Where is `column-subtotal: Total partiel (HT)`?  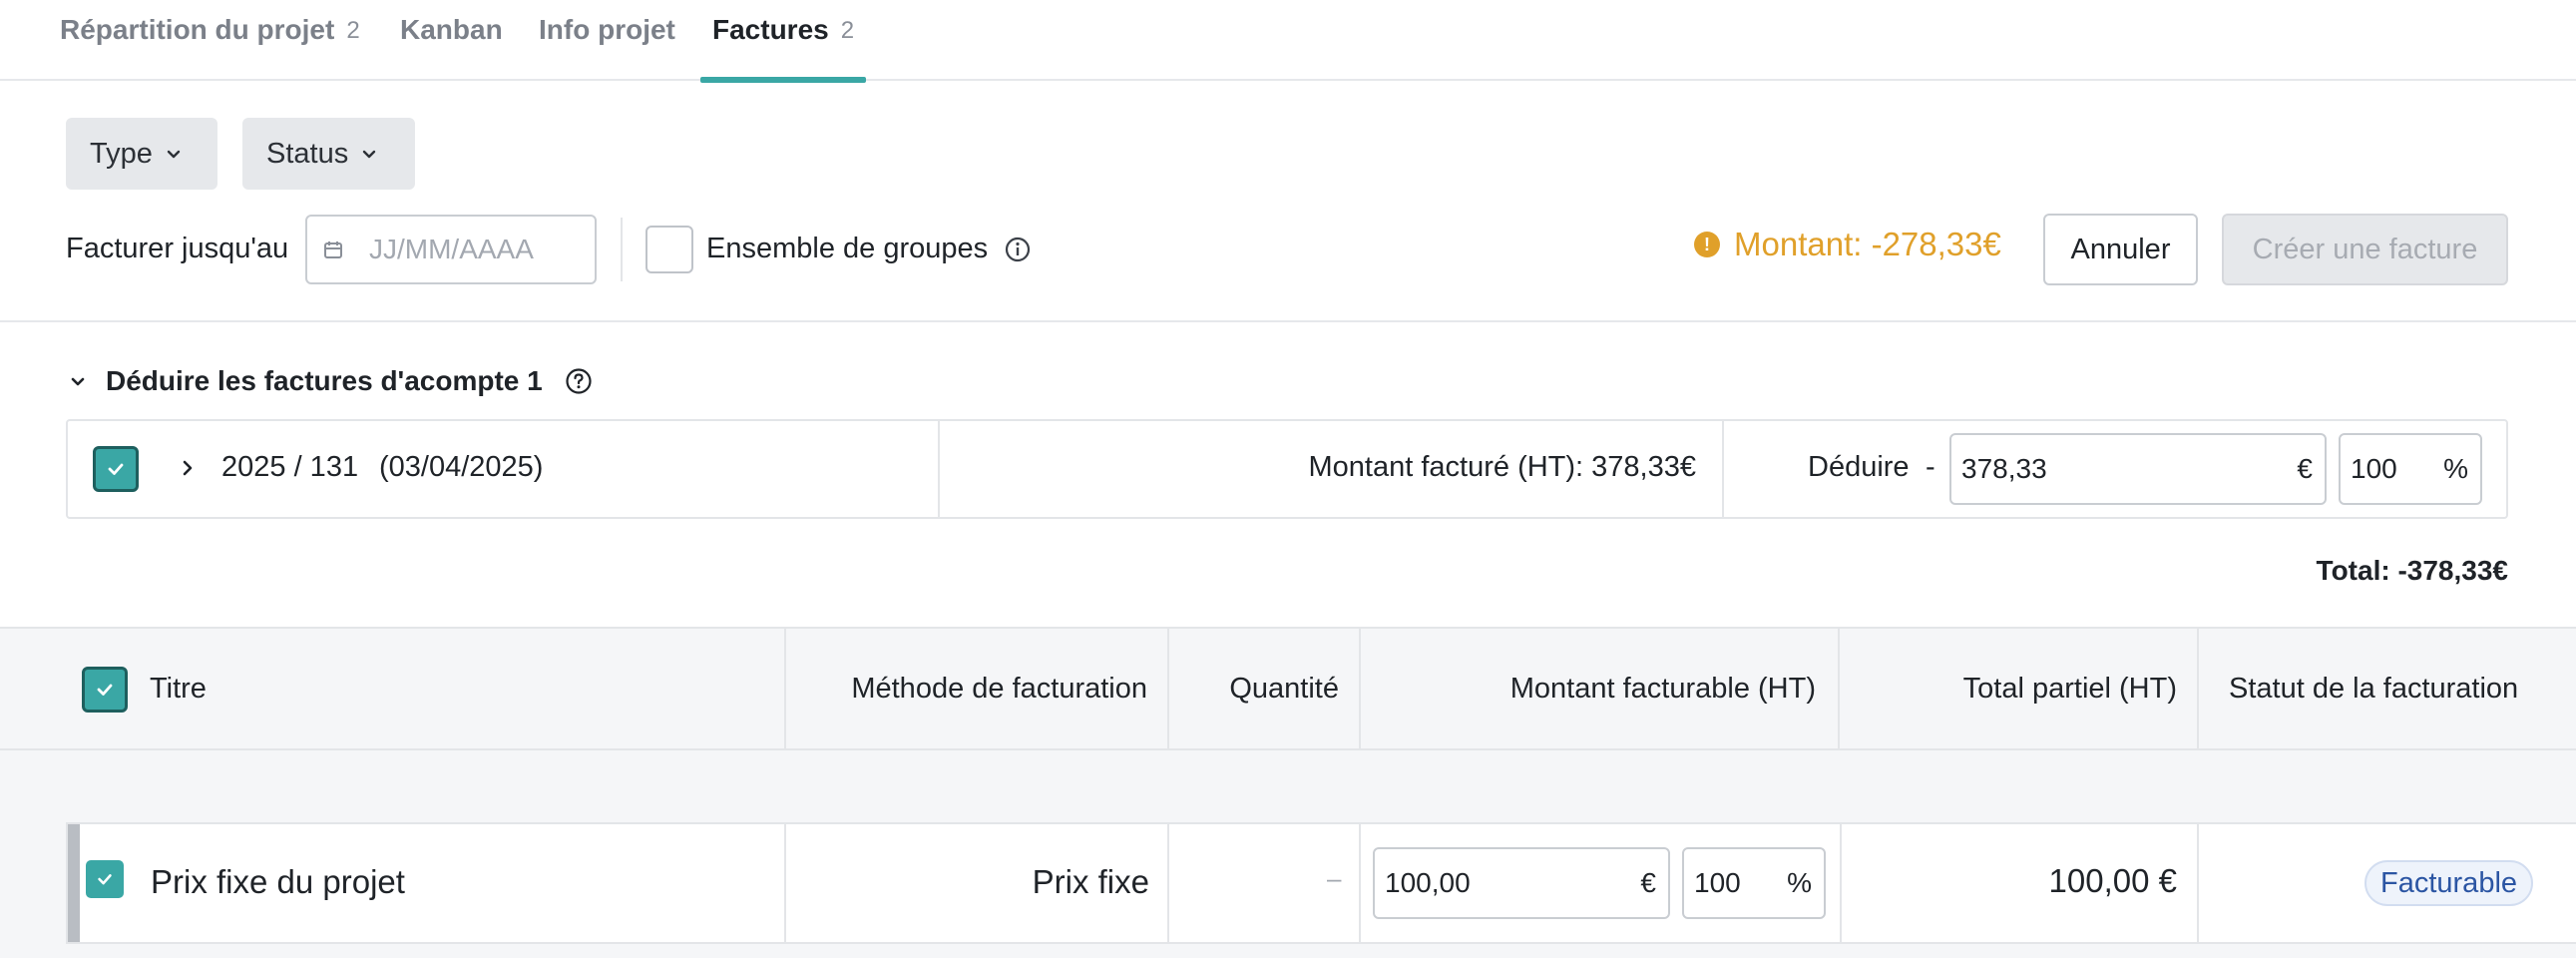 column-subtotal: Total partiel (HT) is located at coordinates (2008, 688).